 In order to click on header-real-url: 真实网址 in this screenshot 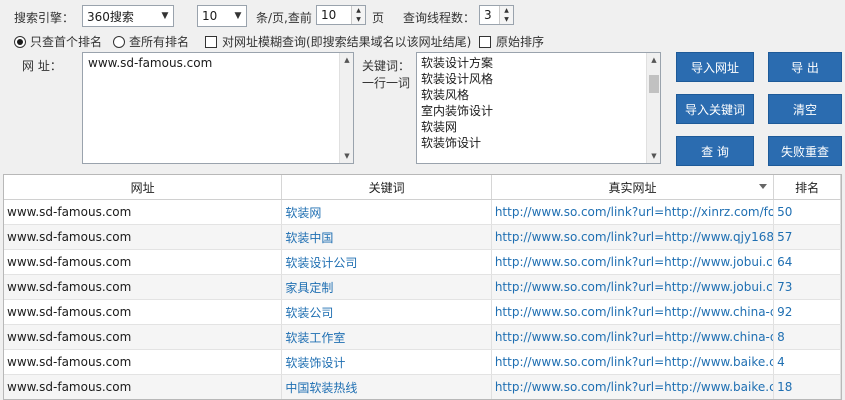, I will do `click(633, 187)`.